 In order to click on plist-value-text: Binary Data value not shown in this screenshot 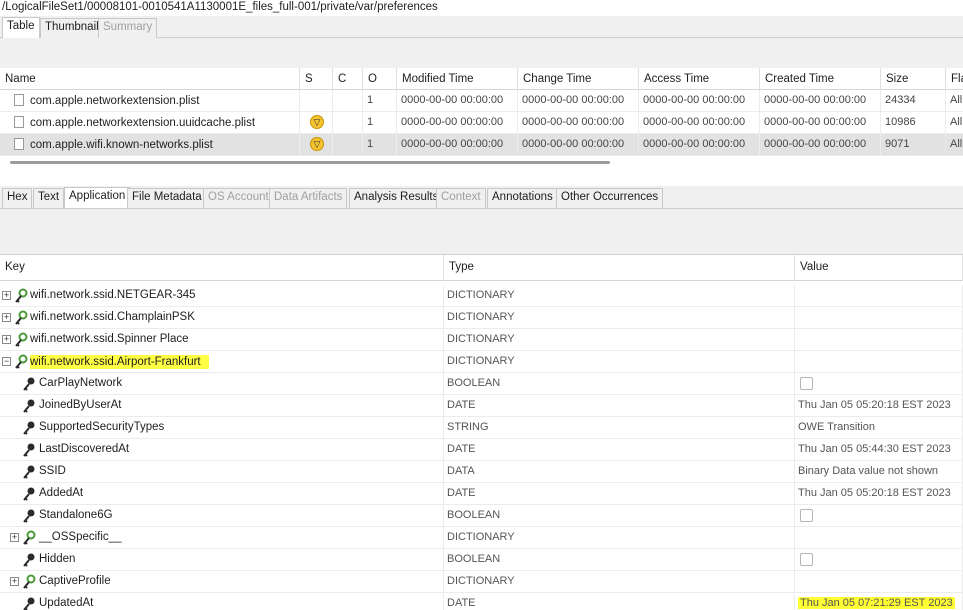, I will do `click(868, 471)`.